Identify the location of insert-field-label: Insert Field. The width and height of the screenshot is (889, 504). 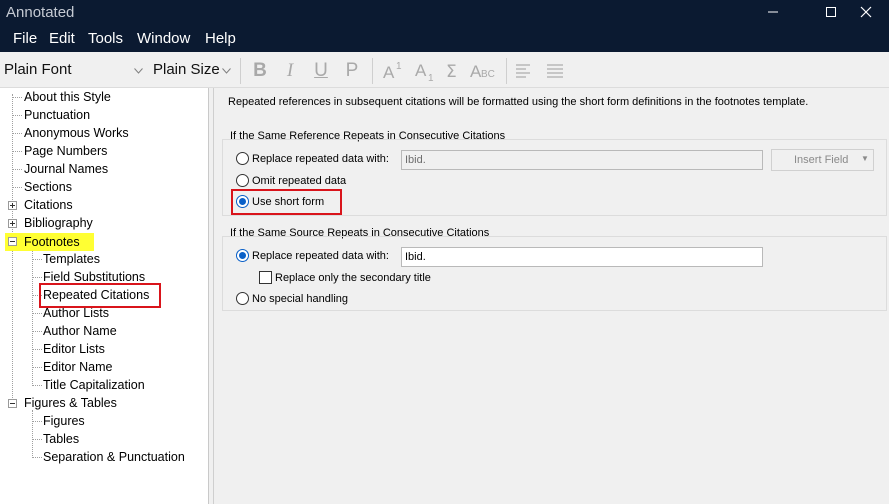
(821, 160).